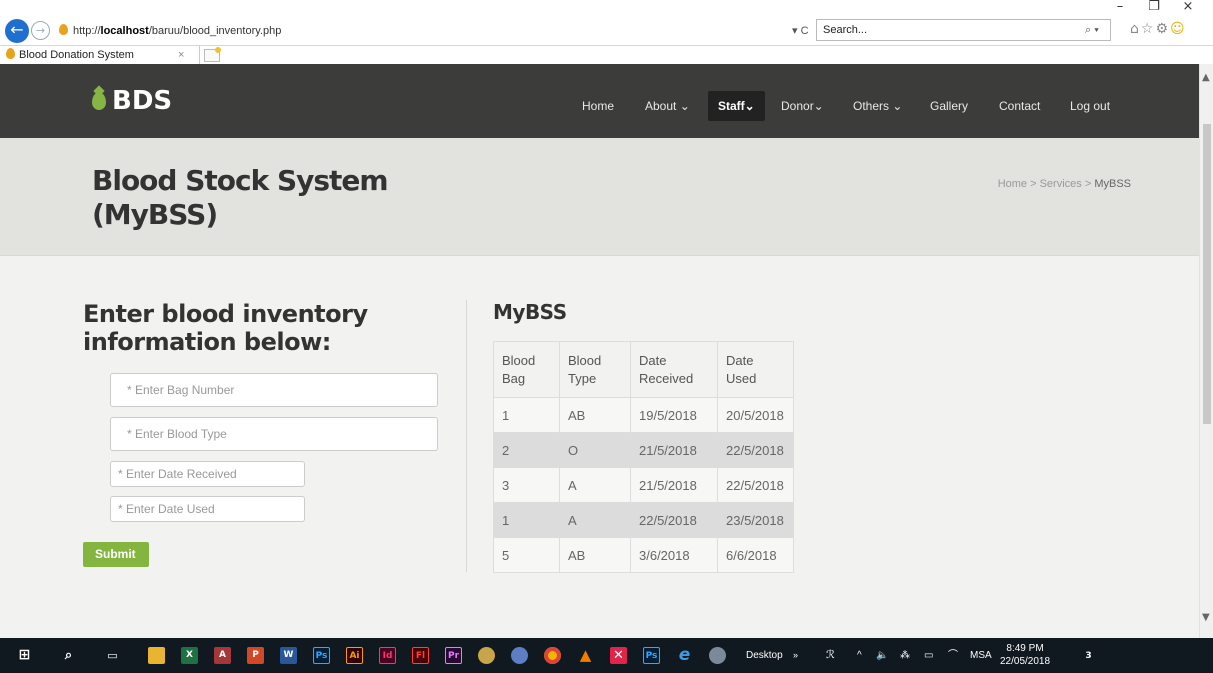 This screenshot has width=1213, height=673. I want to click on cell-date-used: 6/6/2018, so click(755, 555).